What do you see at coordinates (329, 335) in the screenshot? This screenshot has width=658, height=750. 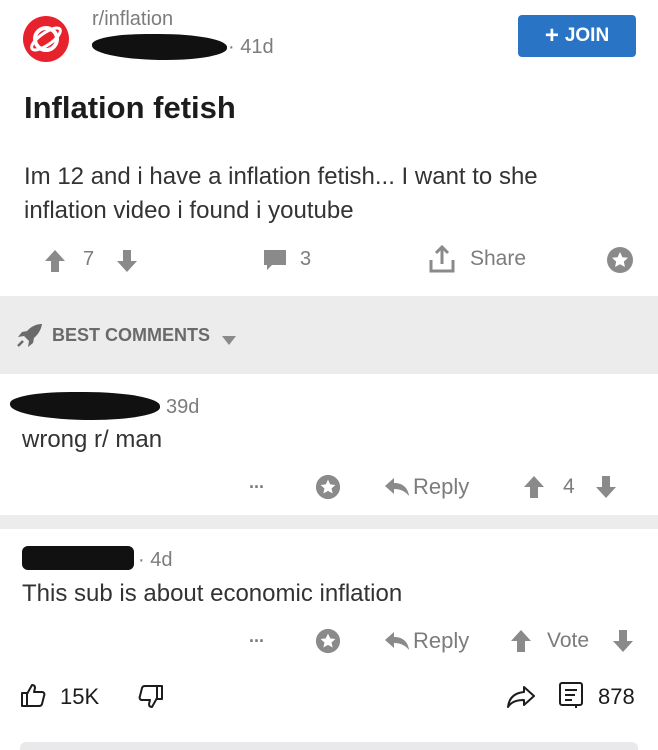 I see `sort-bar: BEST COMMENTS` at bounding box center [329, 335].